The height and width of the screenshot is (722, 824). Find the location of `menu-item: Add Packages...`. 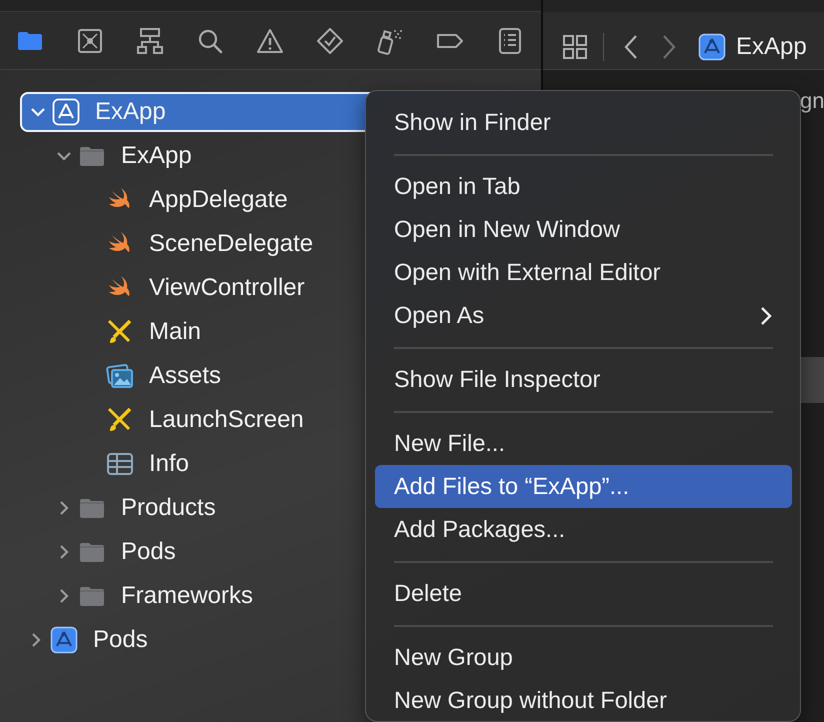

menu-item: Add Packages... is located at coordinates (583, 529).